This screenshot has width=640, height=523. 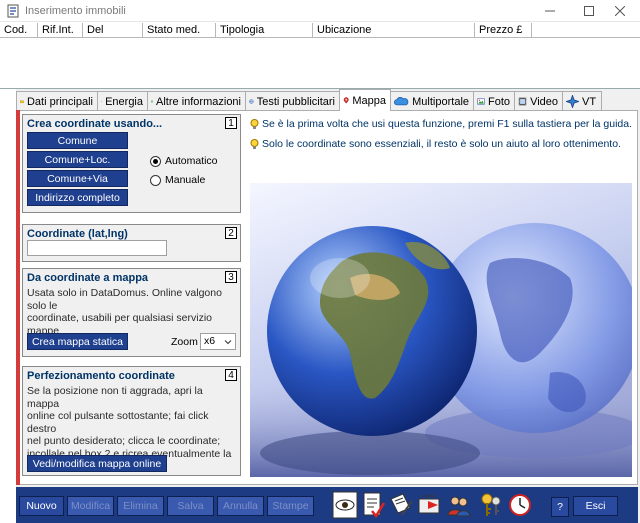 I want to click on help-label: ?, so click(x=560, y=507).